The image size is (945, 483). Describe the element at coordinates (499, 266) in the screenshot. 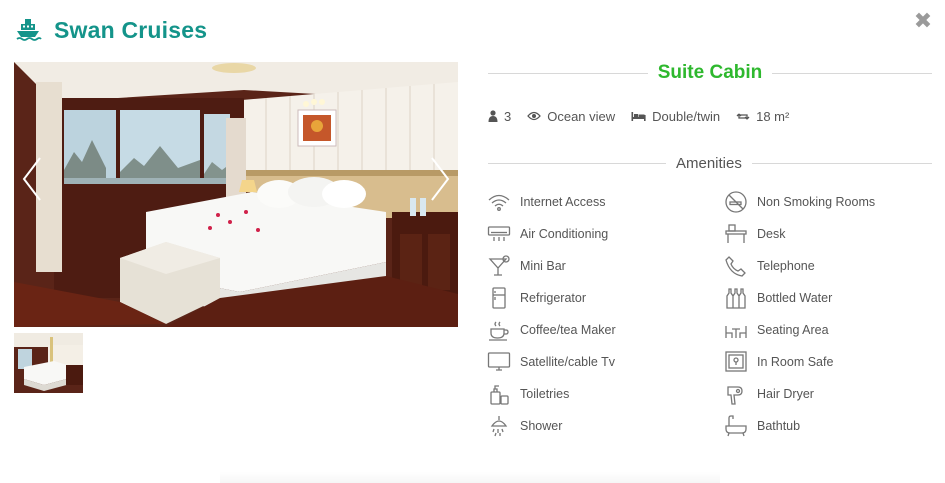

I see `cocktail-icon` at that location.